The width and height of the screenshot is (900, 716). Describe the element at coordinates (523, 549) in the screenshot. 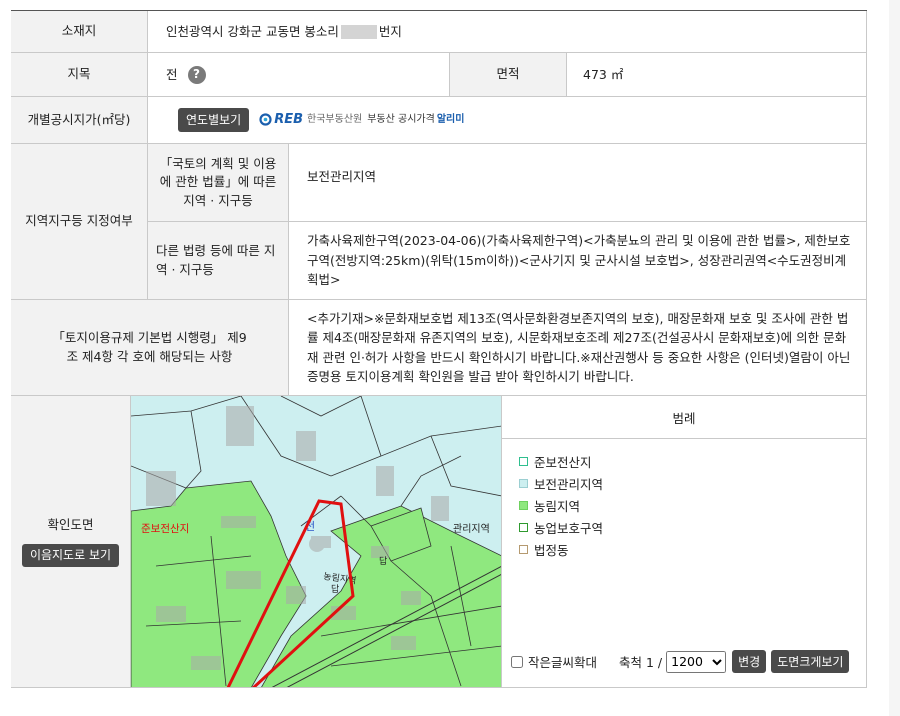

I see `legend-swatch-legal-dong` at that location.